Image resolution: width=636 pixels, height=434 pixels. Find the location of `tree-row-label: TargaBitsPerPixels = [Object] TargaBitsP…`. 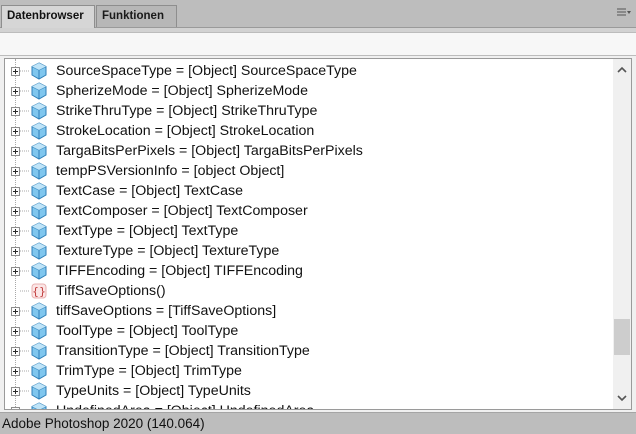

tree-row-label: TargaBitsPerPixels = [Object] TargaBitsP… is located at coordinates (209, 151).